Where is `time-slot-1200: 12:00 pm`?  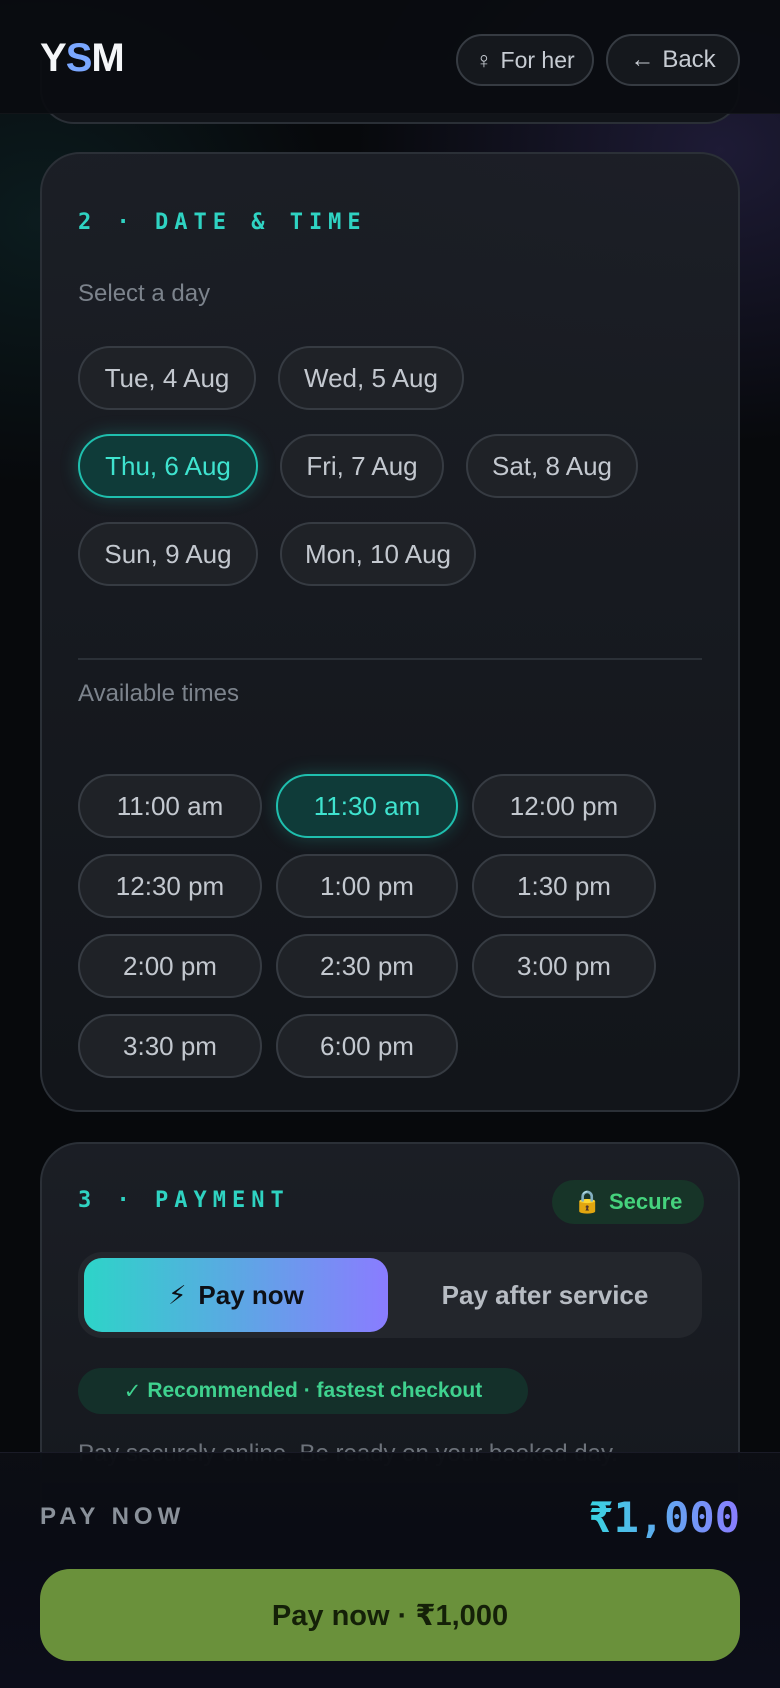 time-slot-1200: 12:00 pm is located at coordinates (564, 806).